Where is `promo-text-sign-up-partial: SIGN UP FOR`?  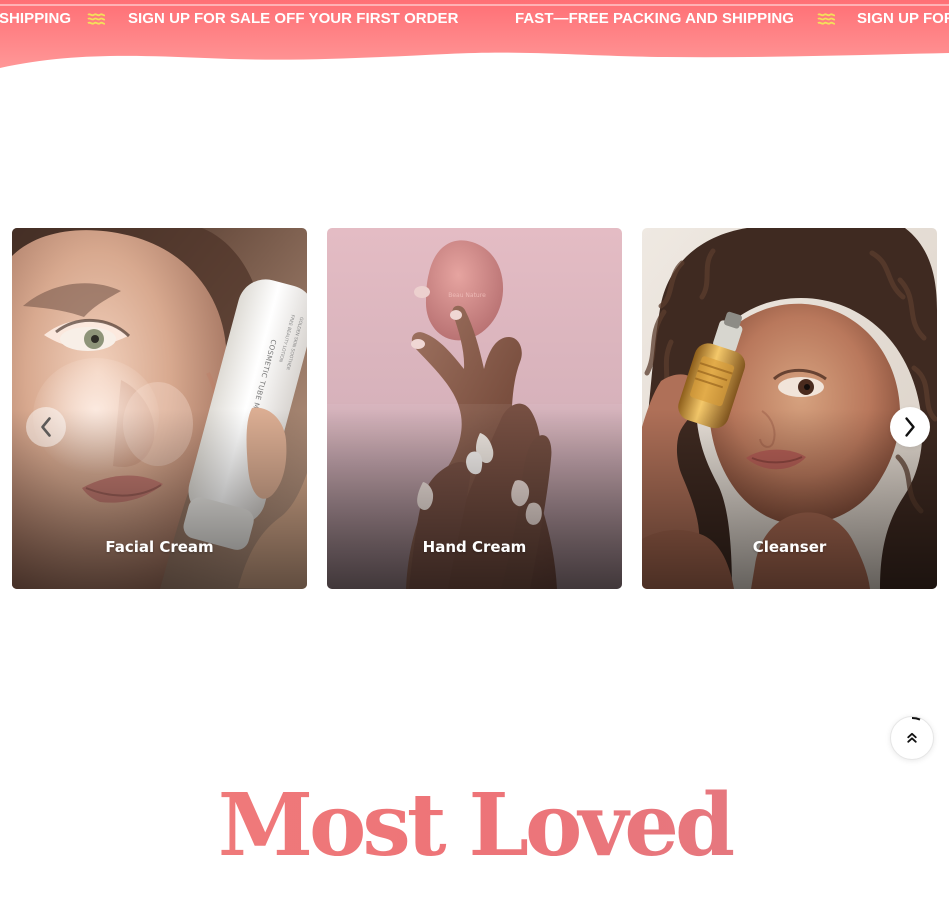
promo-text-sign-up-partial: SIGN UP FOR is located at coordinates (903, 18).